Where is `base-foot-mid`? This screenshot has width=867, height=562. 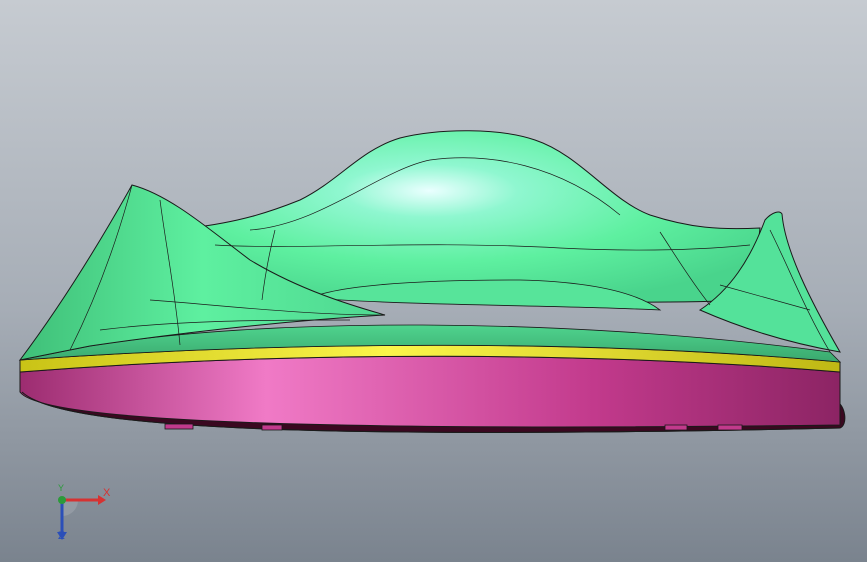
base-foot-mid is located at coordinates (272, 427).